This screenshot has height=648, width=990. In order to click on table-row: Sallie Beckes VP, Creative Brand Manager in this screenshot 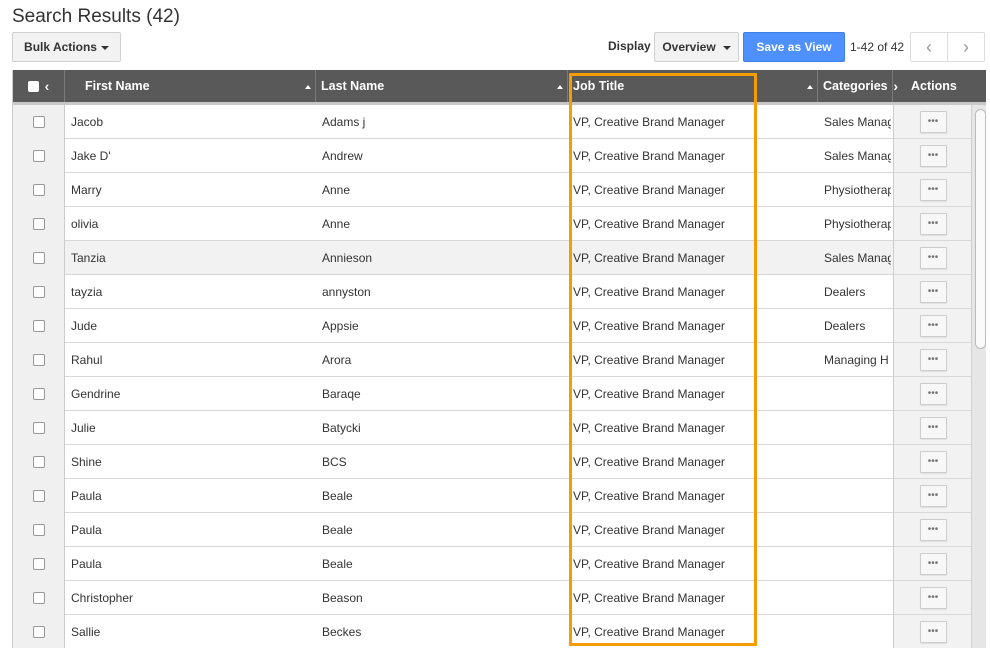, I will do `click(453, 631)`.